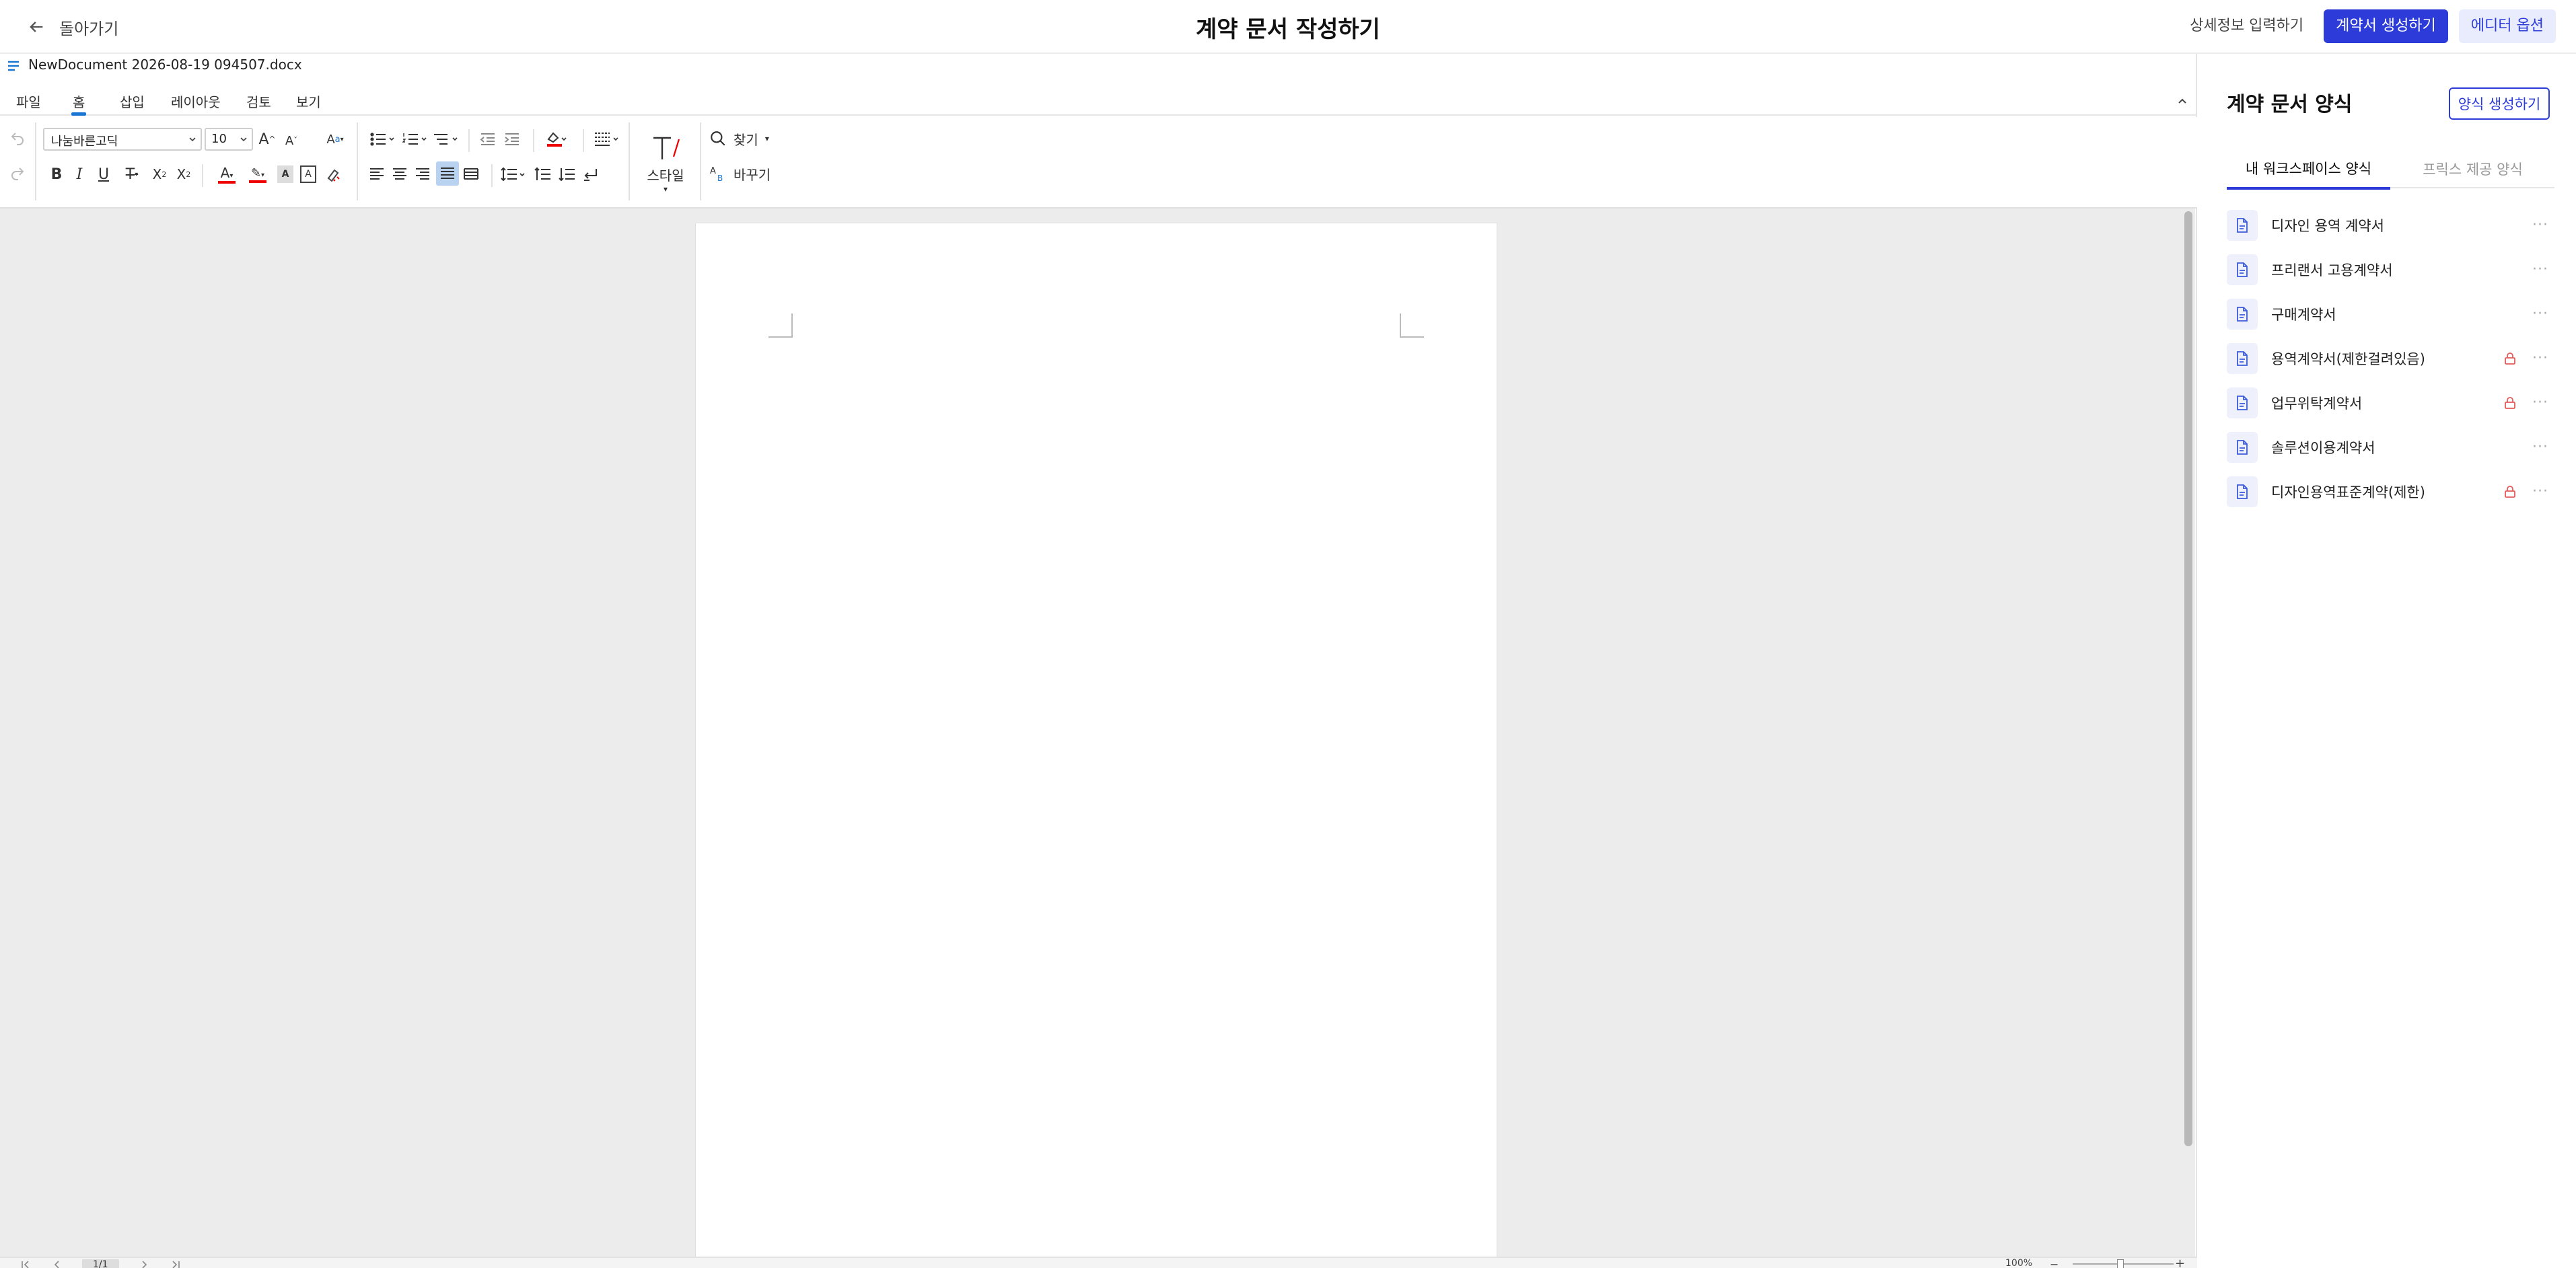 This screenshot has height=1268, width=2576. What do you see at coordinates (227, 174) in the screenshot?
I see `font-color-icon: A▾` at bounding box center [227, 174].